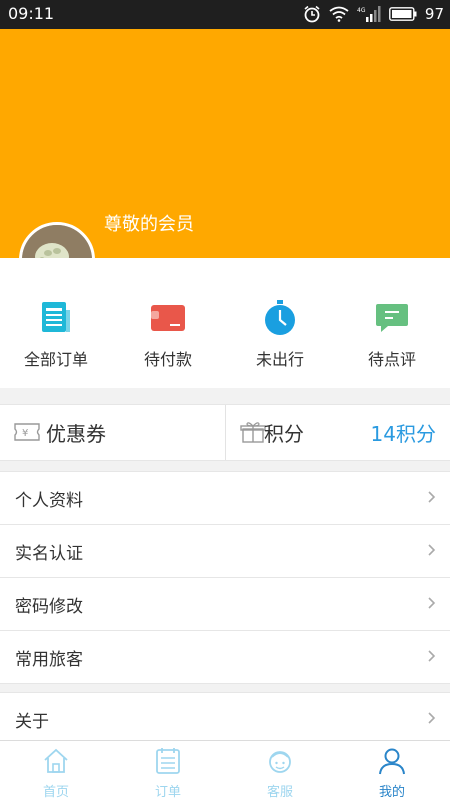  I want to click on menu-change-password: 密码修改, so click(225, 604).